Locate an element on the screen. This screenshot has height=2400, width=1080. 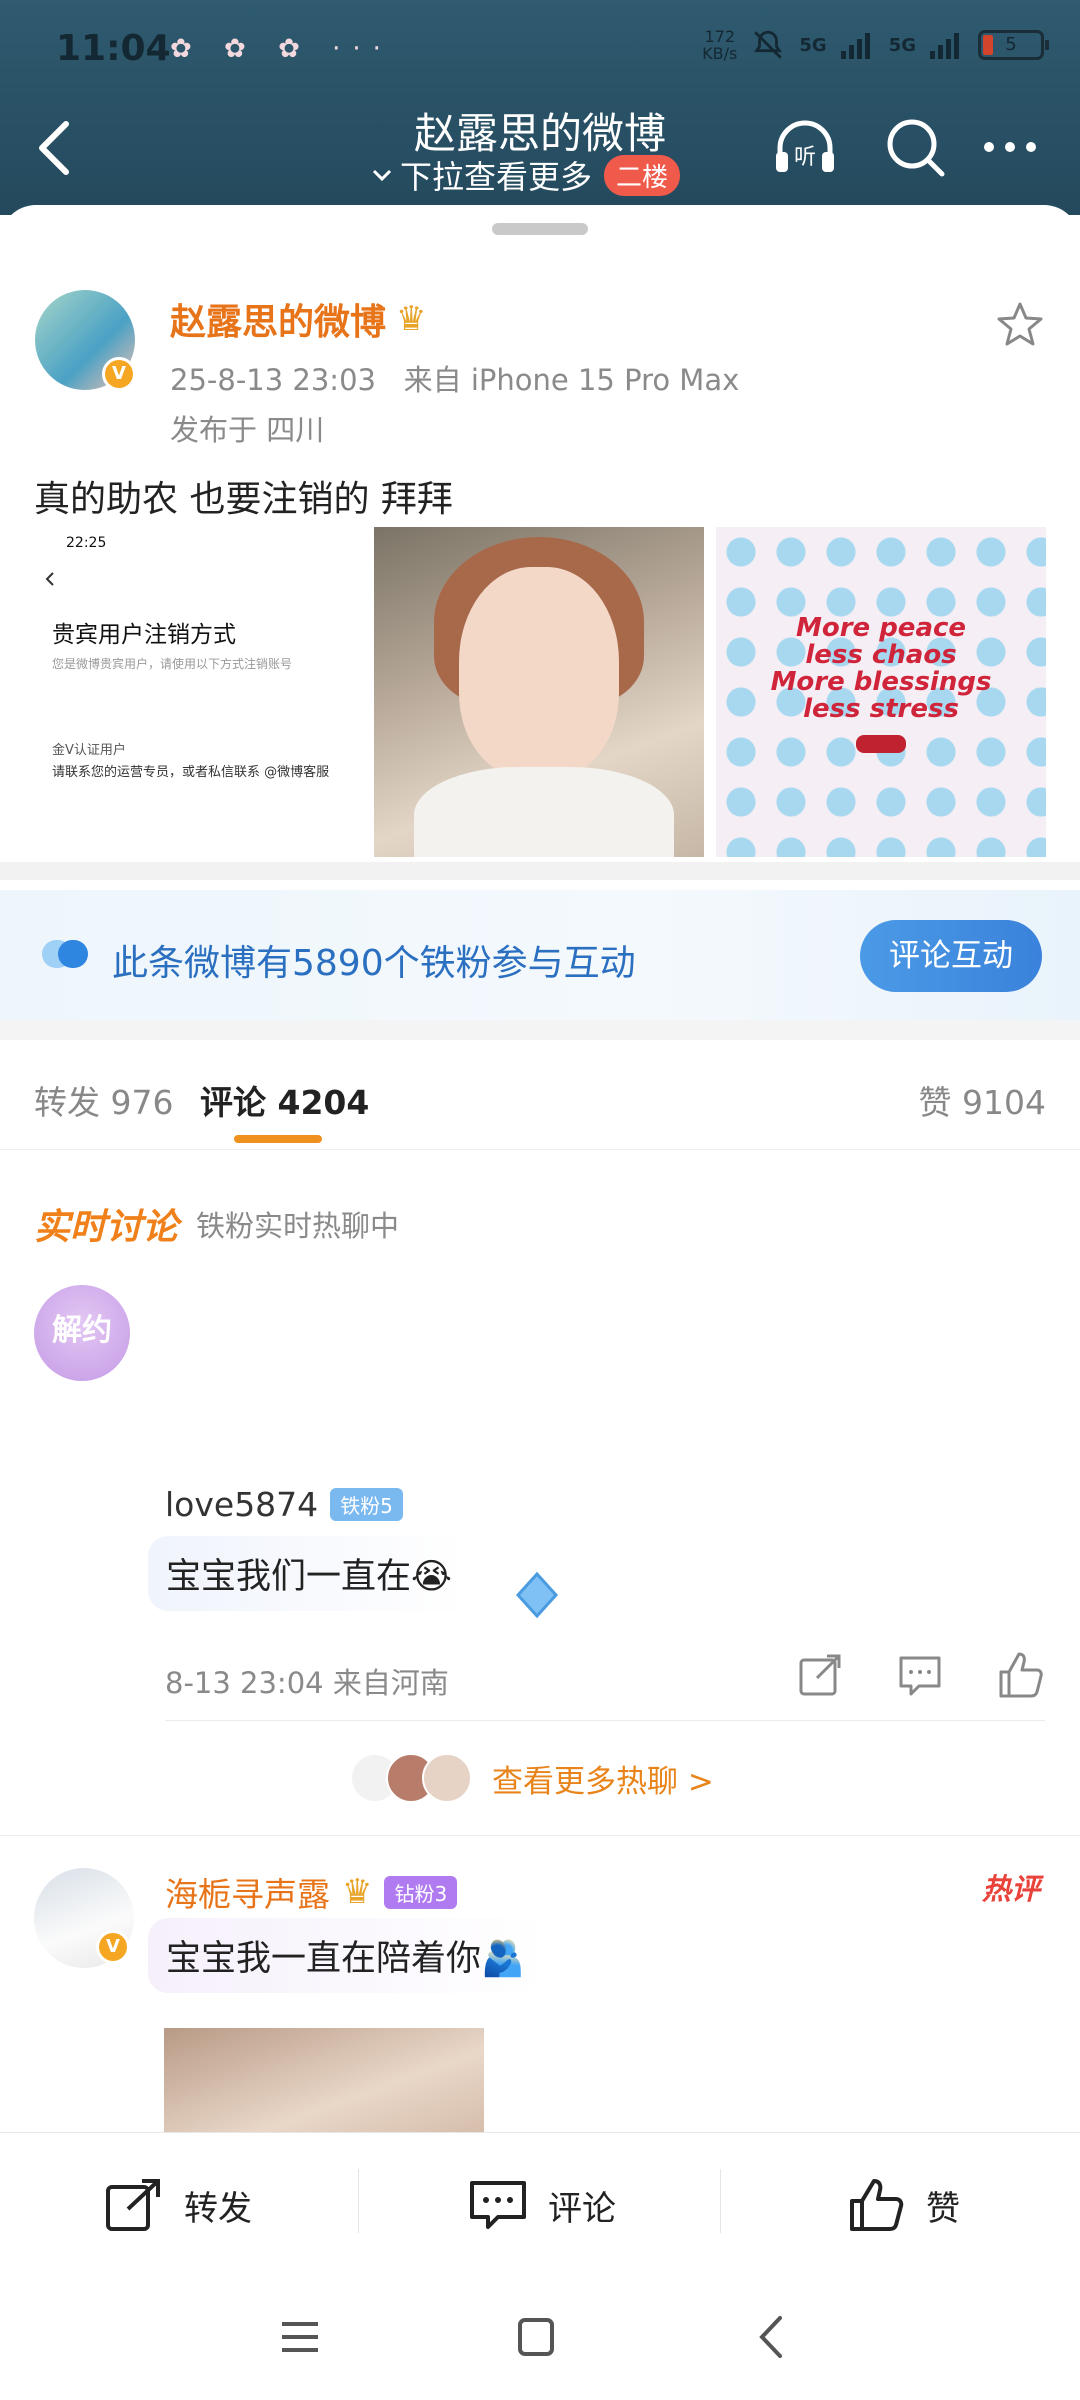
chevron-down-icon is located at coordinates (382, 175).